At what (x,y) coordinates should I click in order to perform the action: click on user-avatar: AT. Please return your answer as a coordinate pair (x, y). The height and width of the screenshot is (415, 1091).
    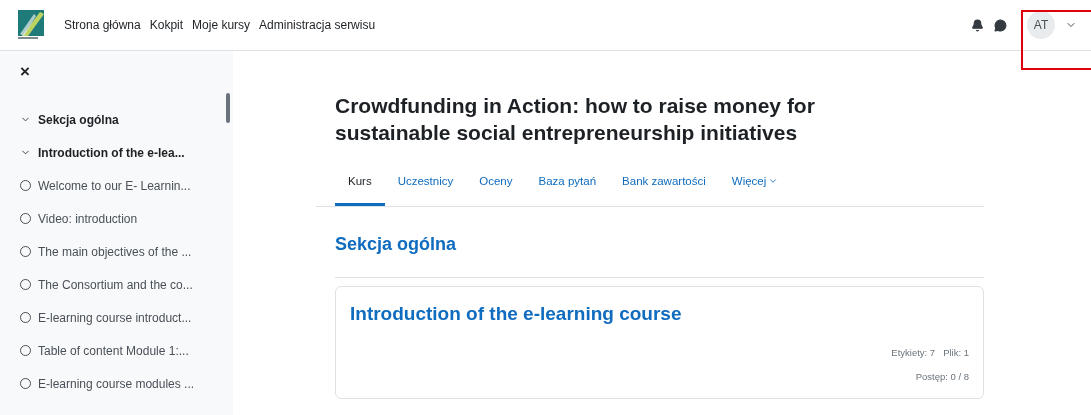
    Looking at the image, I should click on (1041, 25).